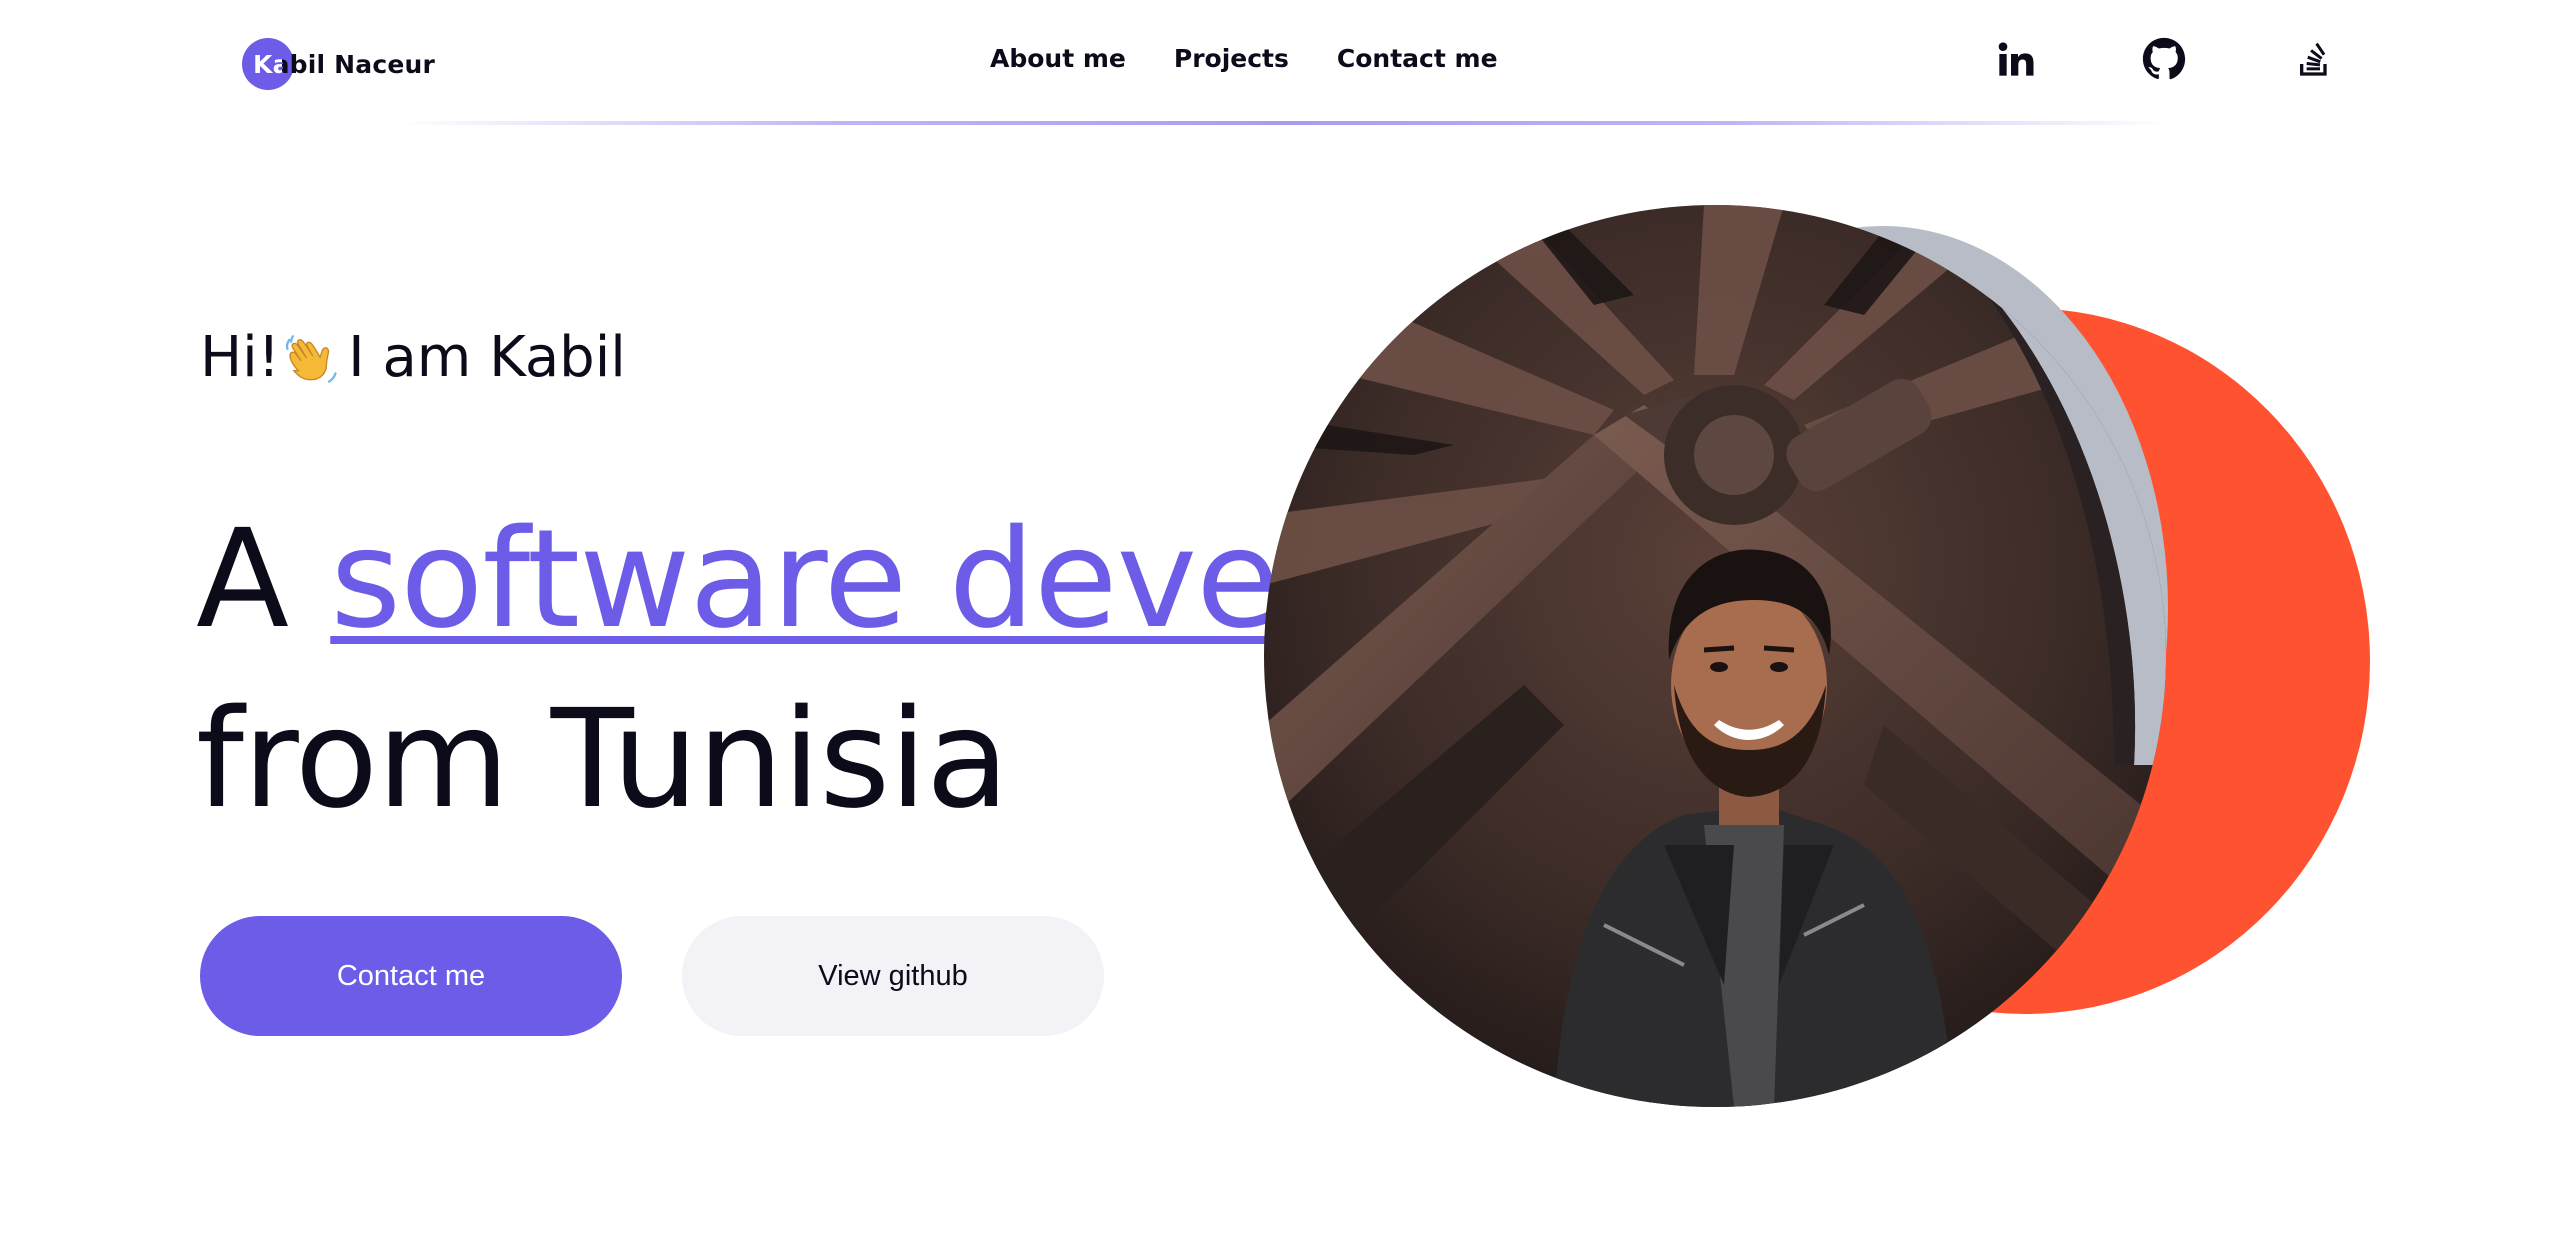 This screenshot has width=2560, height=1252. Describe the element at coordinates (2016, 59) in the screenshot. I see `linkedin-icon` at that location.